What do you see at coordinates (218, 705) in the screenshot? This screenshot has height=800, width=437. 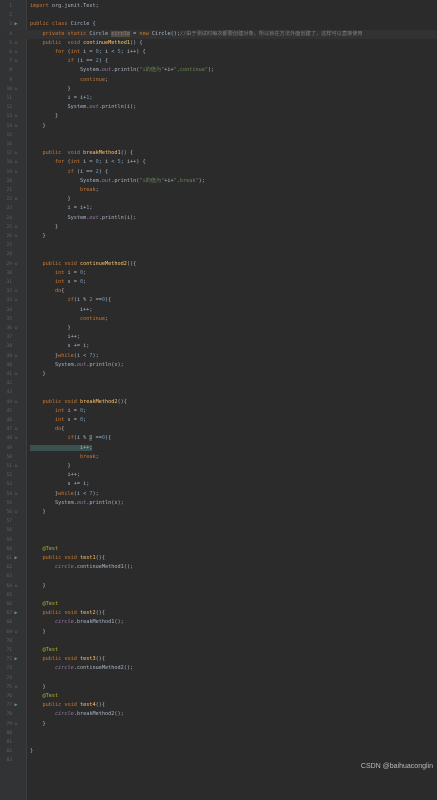 I see `code-line: 77 ▶ public void test4(){` at bounding box center [218, 705].